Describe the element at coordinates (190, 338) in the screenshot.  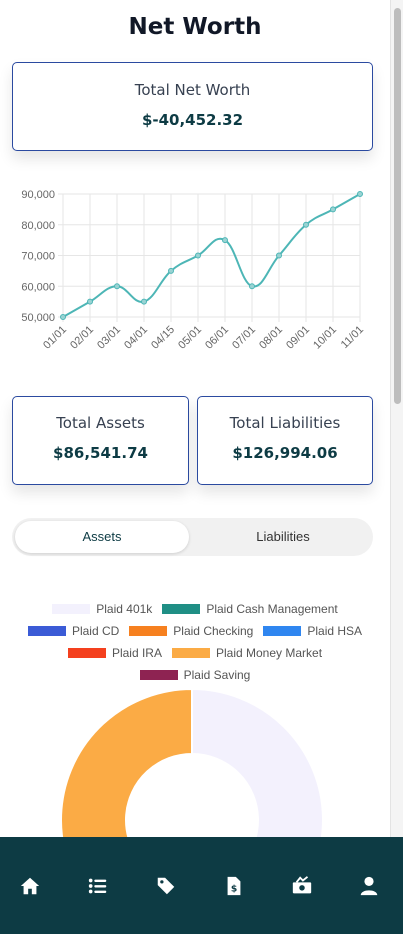
I see `x-tick-label: 05/01` at that location.